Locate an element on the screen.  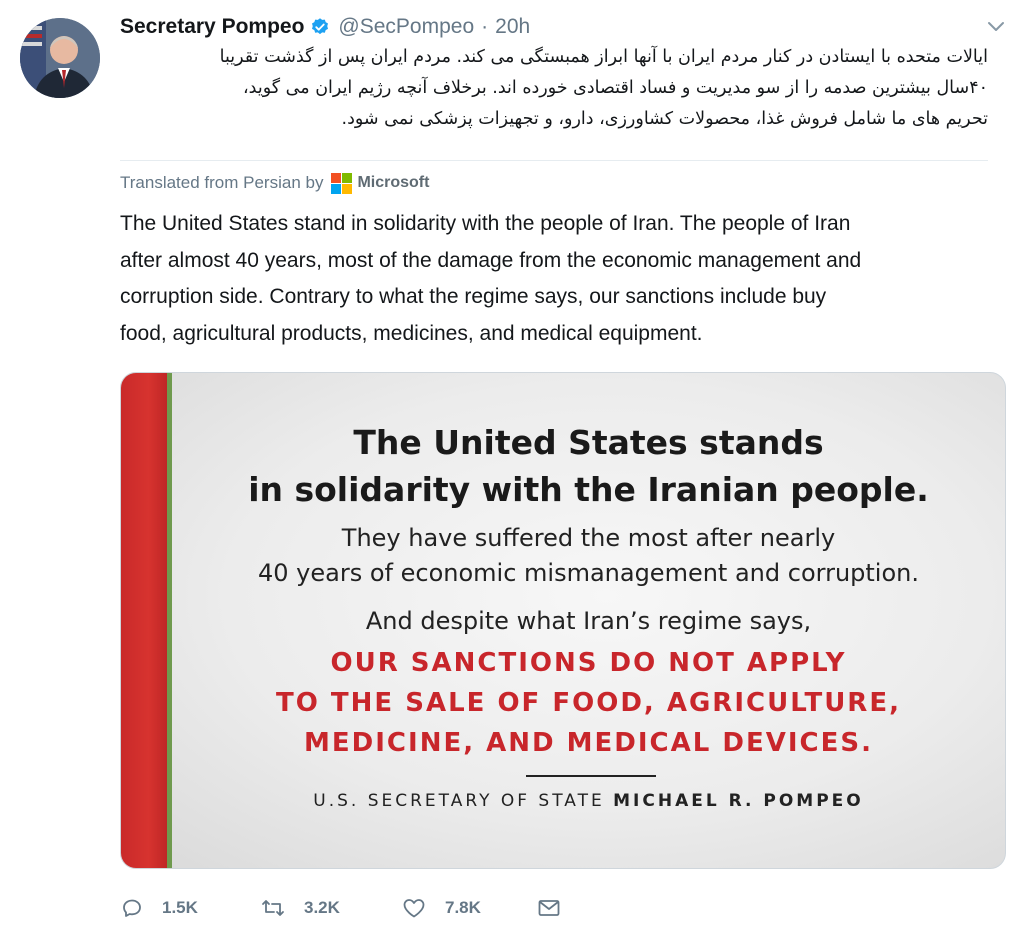
like-icon is located at coordinates (414, 908).